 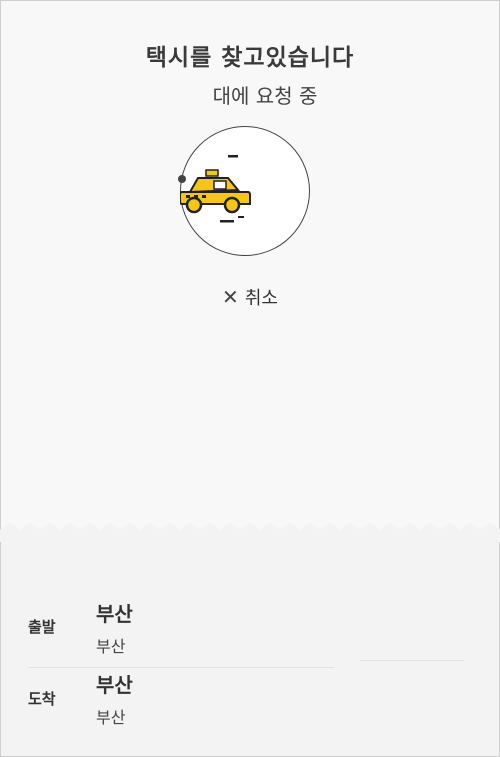 I want to click on departure-name: 부산, so click(x=114, y=612).